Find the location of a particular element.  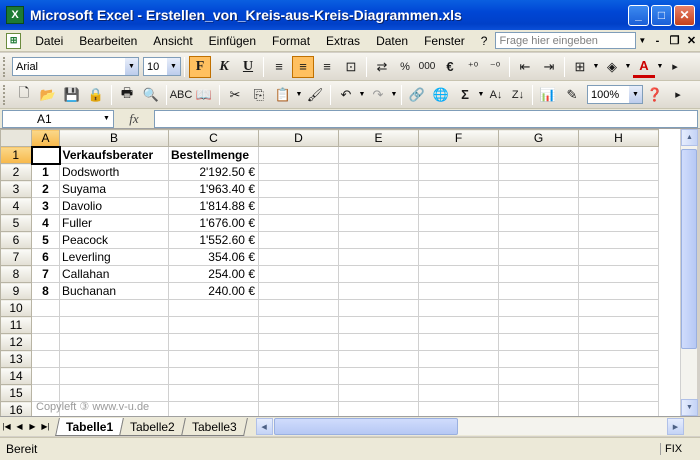

cell-name: Suyama is located at coordinates (114, 189).